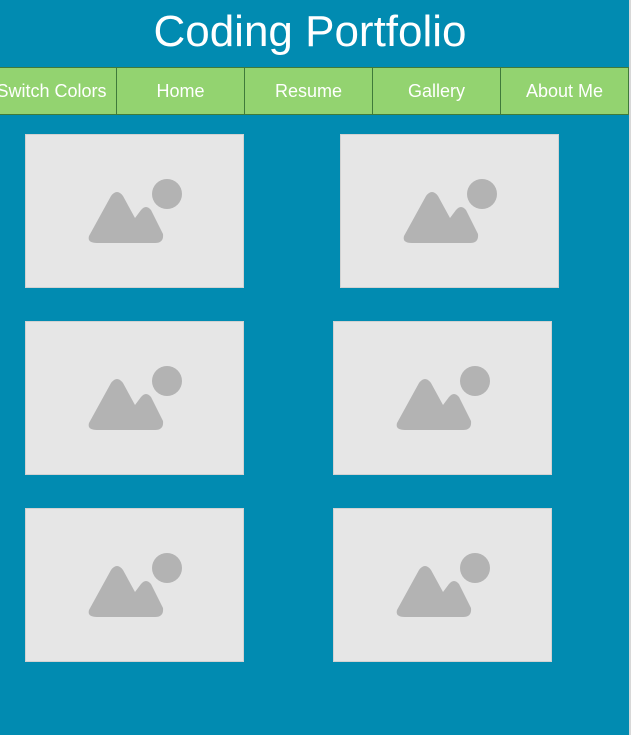 Image resolution: width=636 pixels, height=735 pixels. I want to click on nav-gallery-link: Gallery, so click(437, 91).